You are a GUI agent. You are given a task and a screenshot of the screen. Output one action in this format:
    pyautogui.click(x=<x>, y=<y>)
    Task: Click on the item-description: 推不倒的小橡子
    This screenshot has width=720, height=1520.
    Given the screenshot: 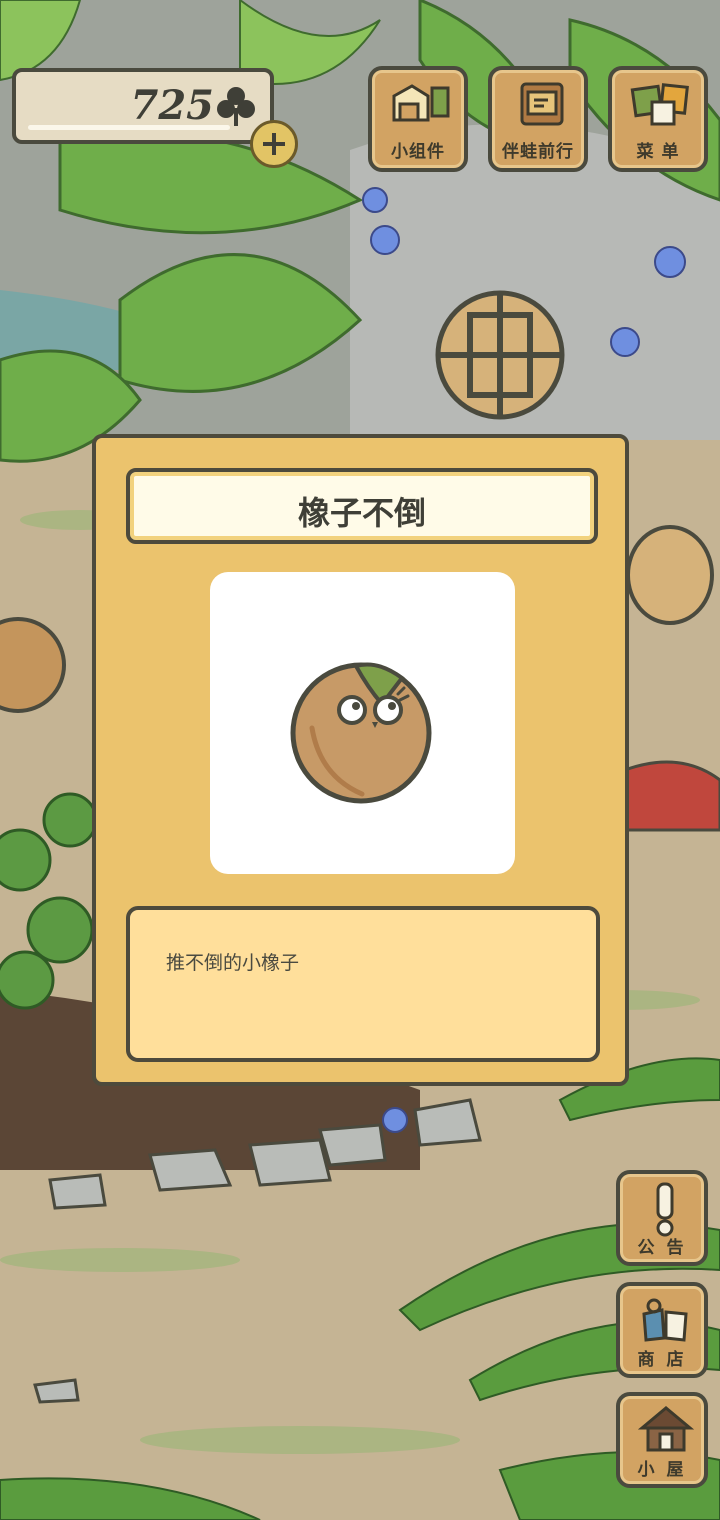 What is the action you would take?
    pyautogui.click(x=233, y=963)
    